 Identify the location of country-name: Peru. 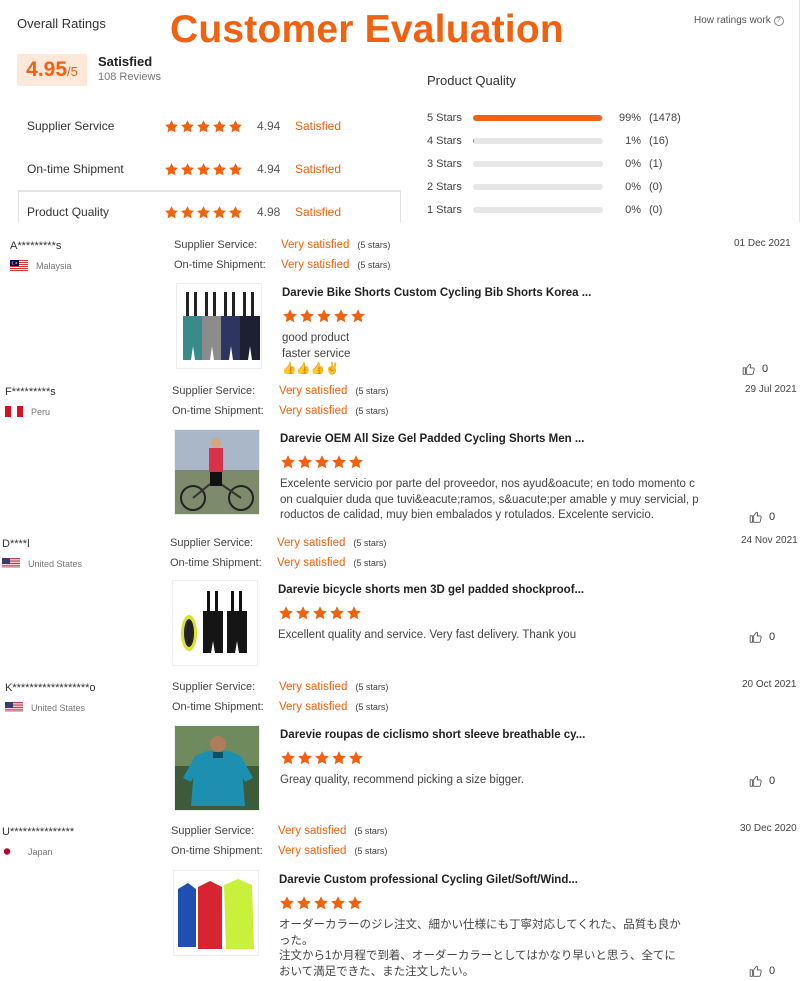
(41, 411).